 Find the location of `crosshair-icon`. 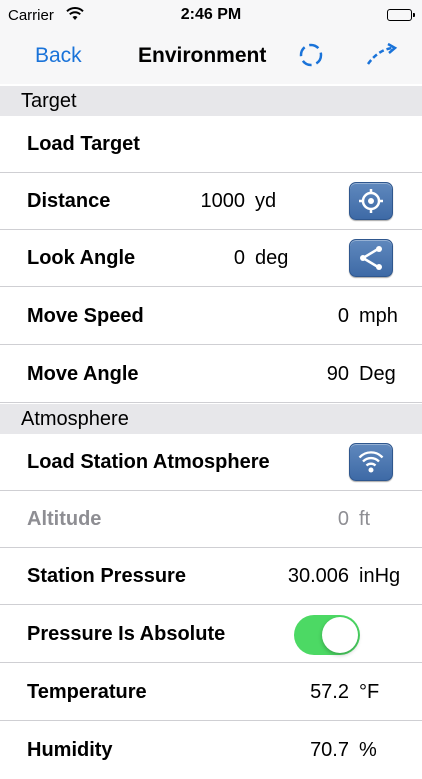

crosshair-icon is located at coordinates (371, 201).